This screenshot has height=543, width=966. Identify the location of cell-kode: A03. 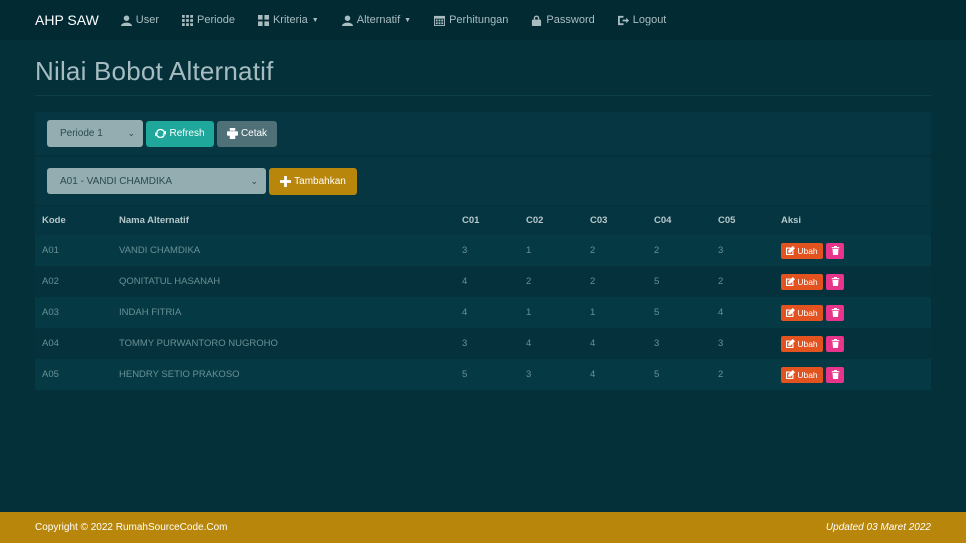
(50, 312).